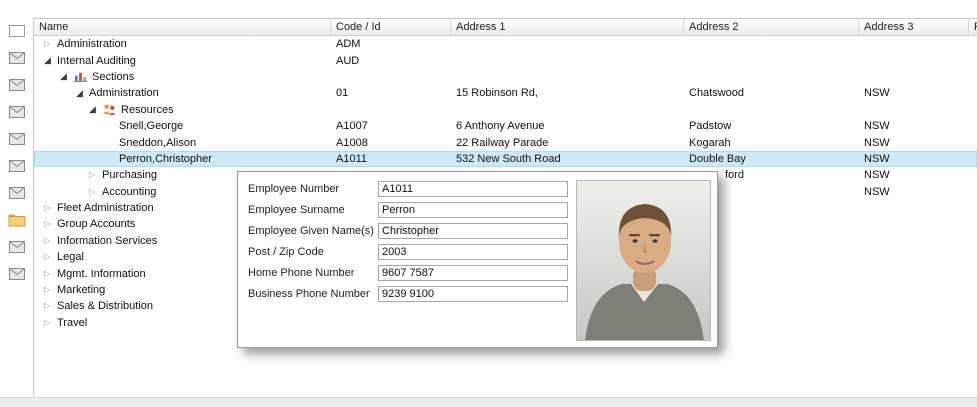  I want to click on resources-people-icon, so click(110, 110).